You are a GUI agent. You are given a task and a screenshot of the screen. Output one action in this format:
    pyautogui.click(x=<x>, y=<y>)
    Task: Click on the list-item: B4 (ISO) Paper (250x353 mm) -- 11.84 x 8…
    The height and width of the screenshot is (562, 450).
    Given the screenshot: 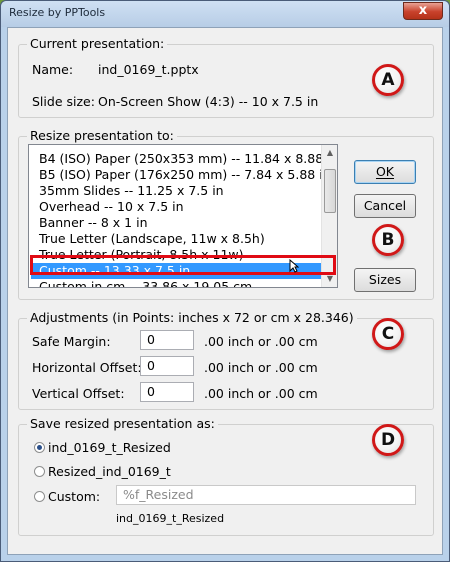 What is the action you would take?
    pyautogui.click(x=188, y=159)
    